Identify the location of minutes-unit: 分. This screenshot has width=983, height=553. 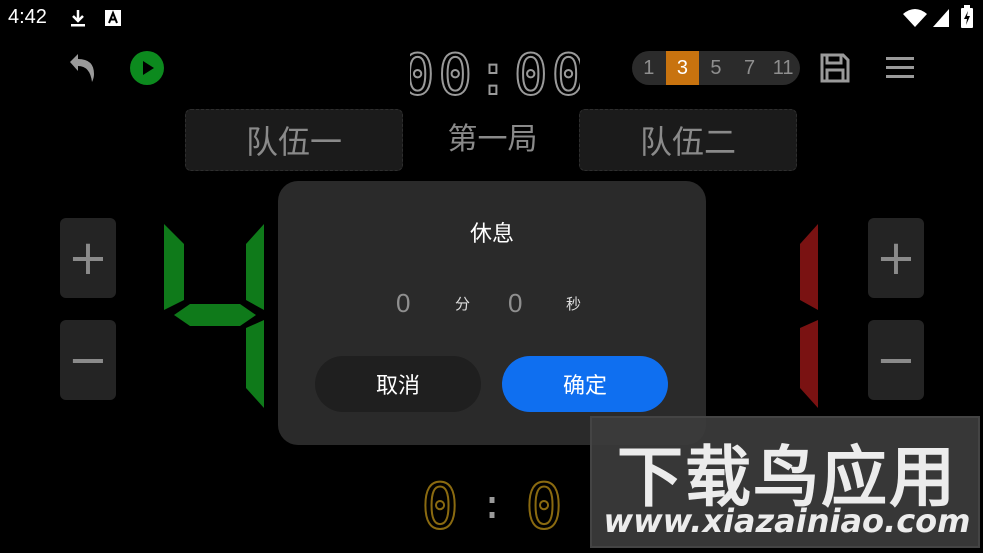
(463, 304).